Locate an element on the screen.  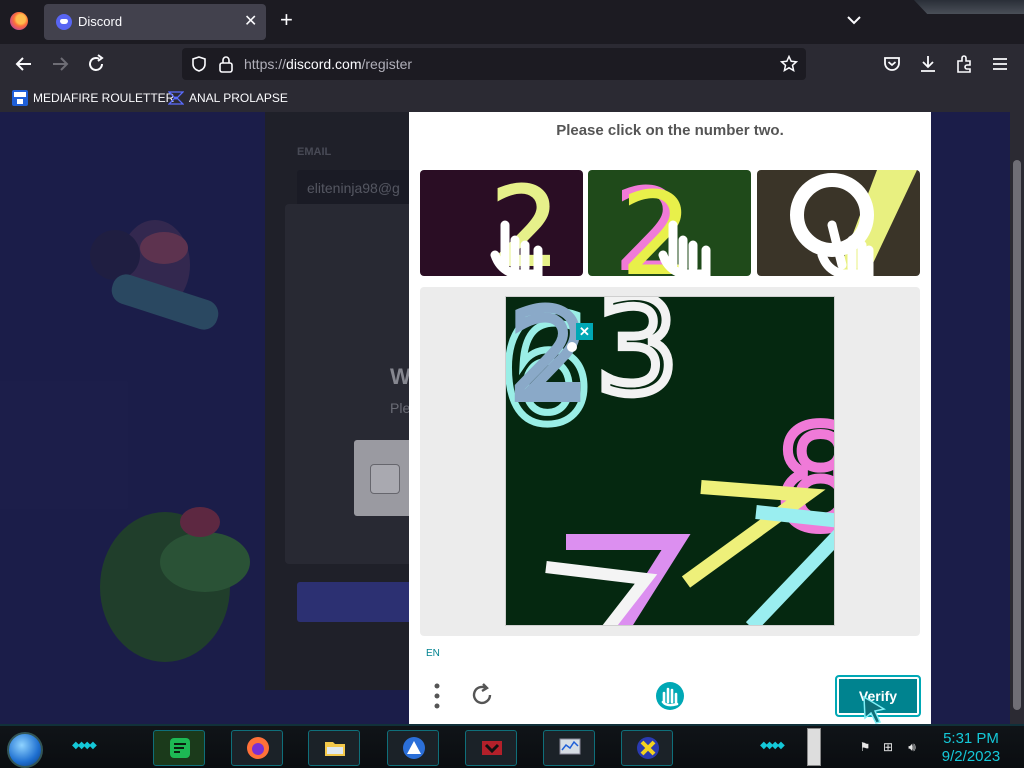
selection-marker: ✕ is located at coordinates (584, 331).